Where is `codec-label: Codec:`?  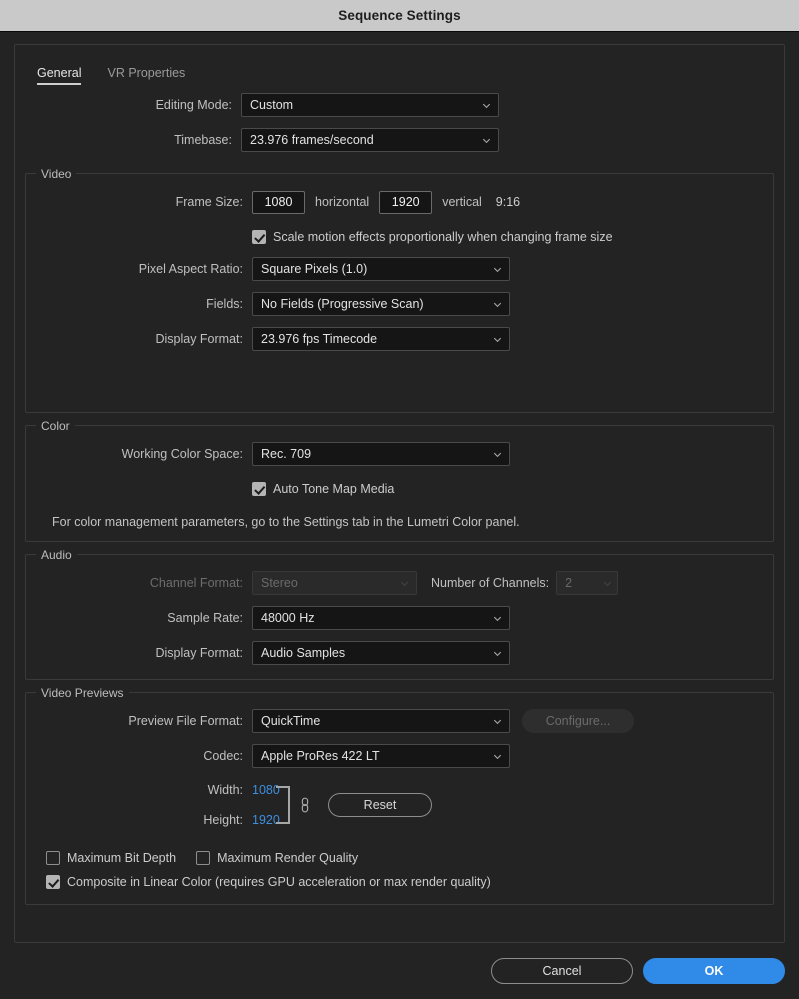 codec-label: Codec: is located at coordinates (223, 756).